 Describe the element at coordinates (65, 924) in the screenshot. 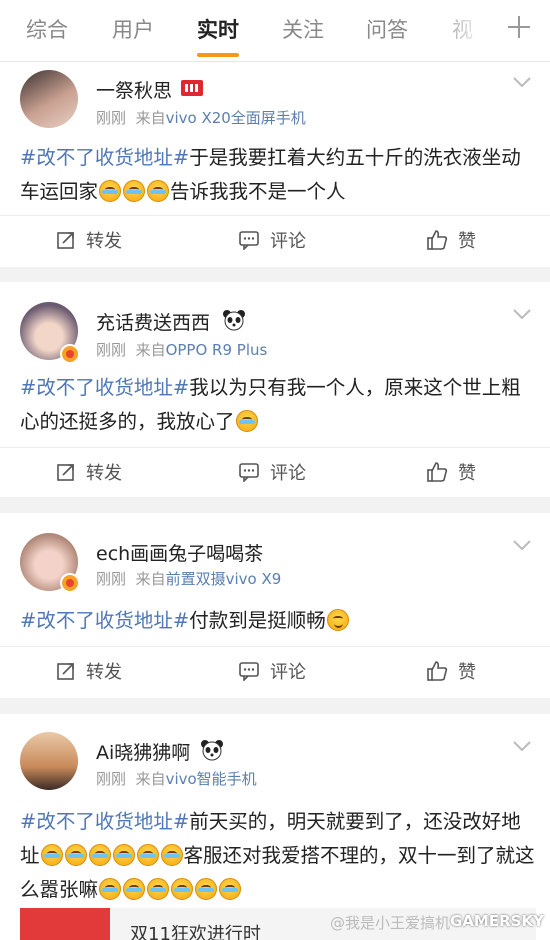

I see `link-card-thumbnail` at that location.